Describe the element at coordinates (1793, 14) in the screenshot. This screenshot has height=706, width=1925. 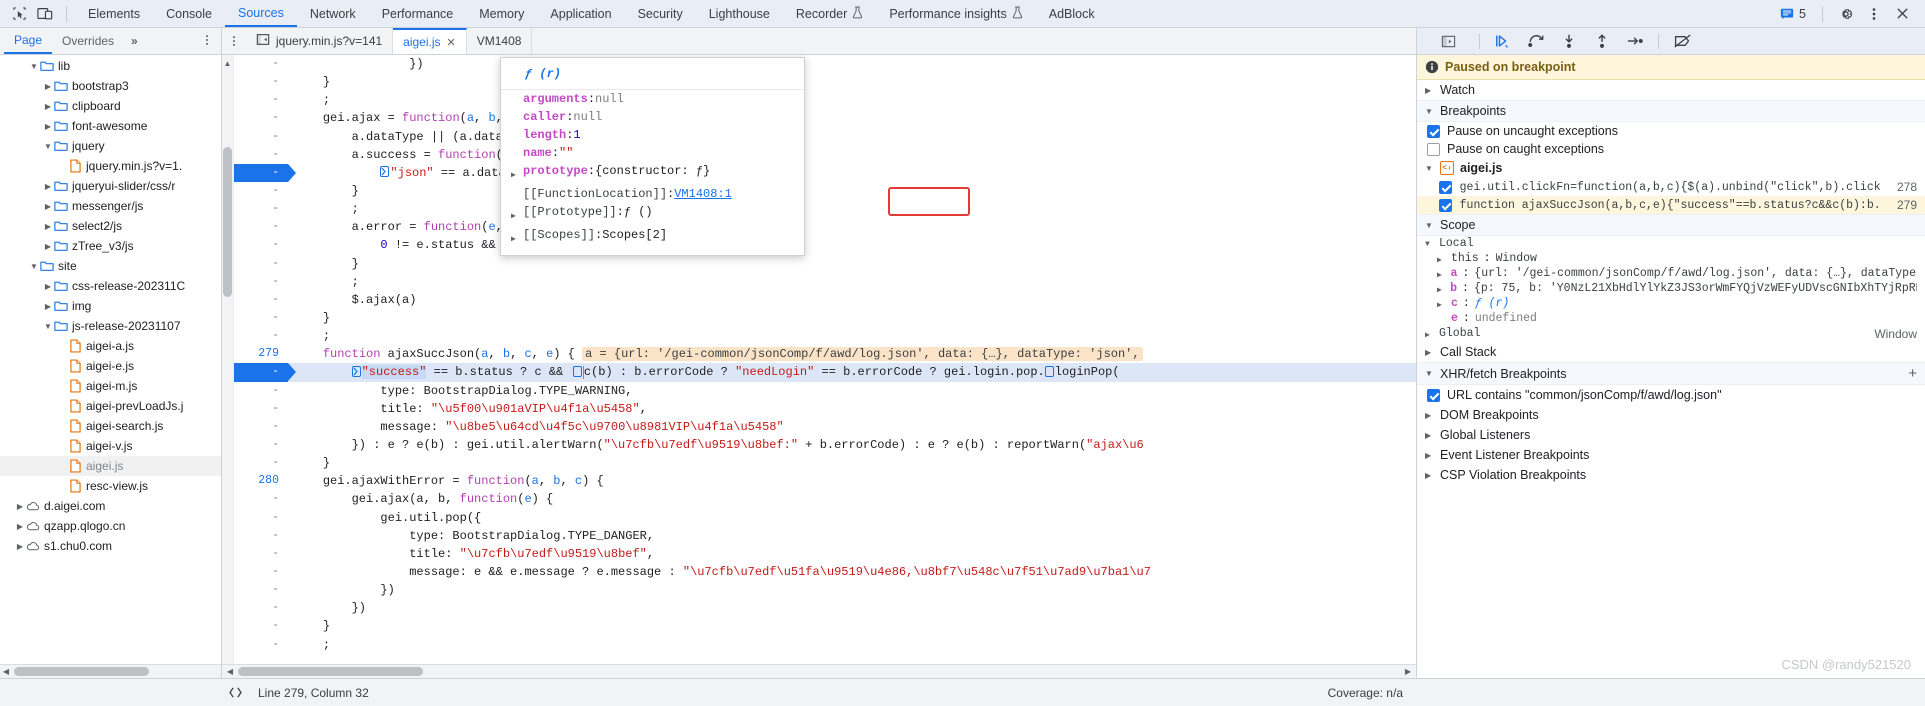
I see `console-messages-badge: 5` at that location.